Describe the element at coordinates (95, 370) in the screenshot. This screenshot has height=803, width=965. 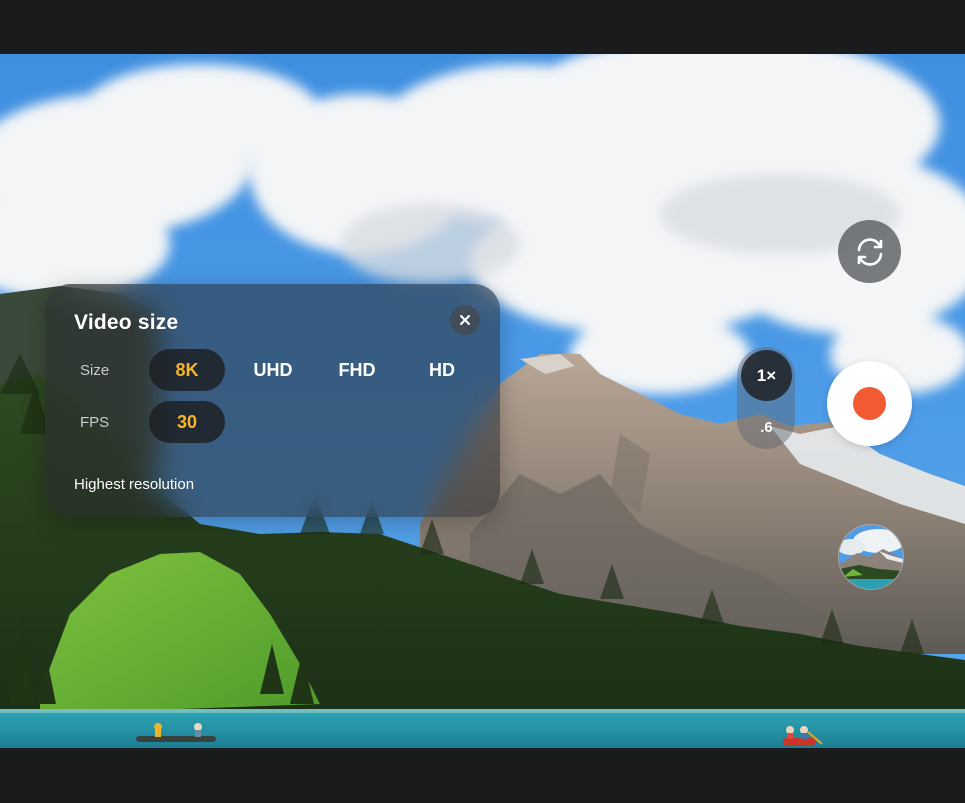
I see `size-label: Size` at that location.